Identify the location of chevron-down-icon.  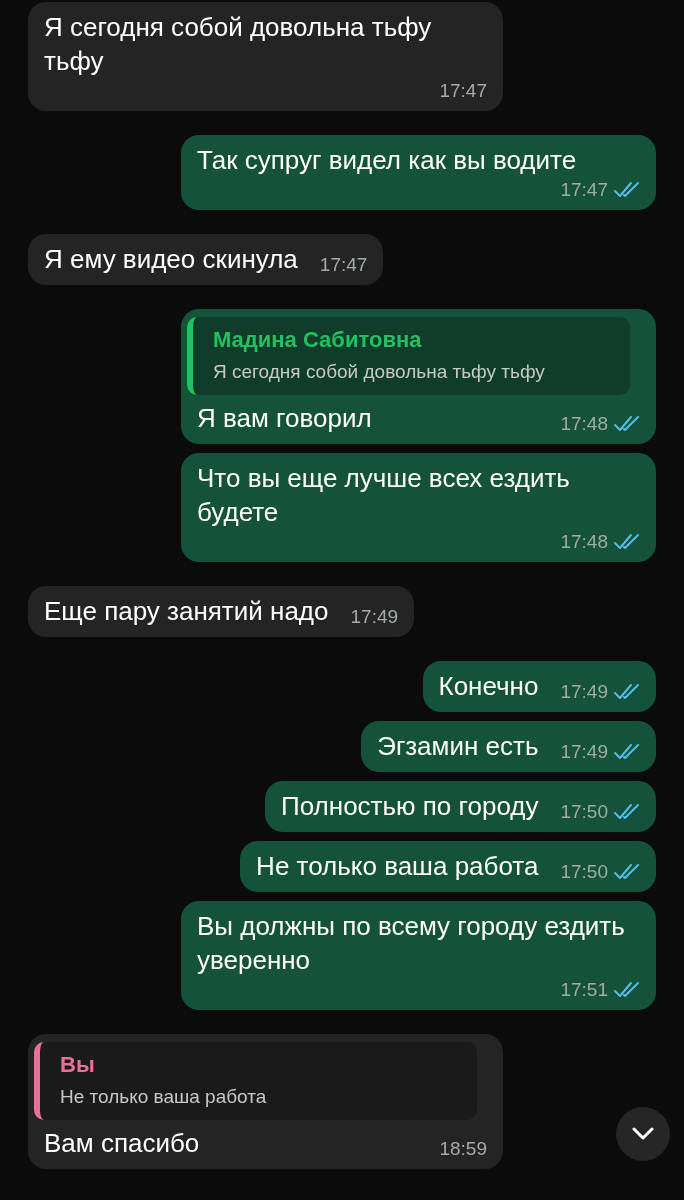
(643, 1134).